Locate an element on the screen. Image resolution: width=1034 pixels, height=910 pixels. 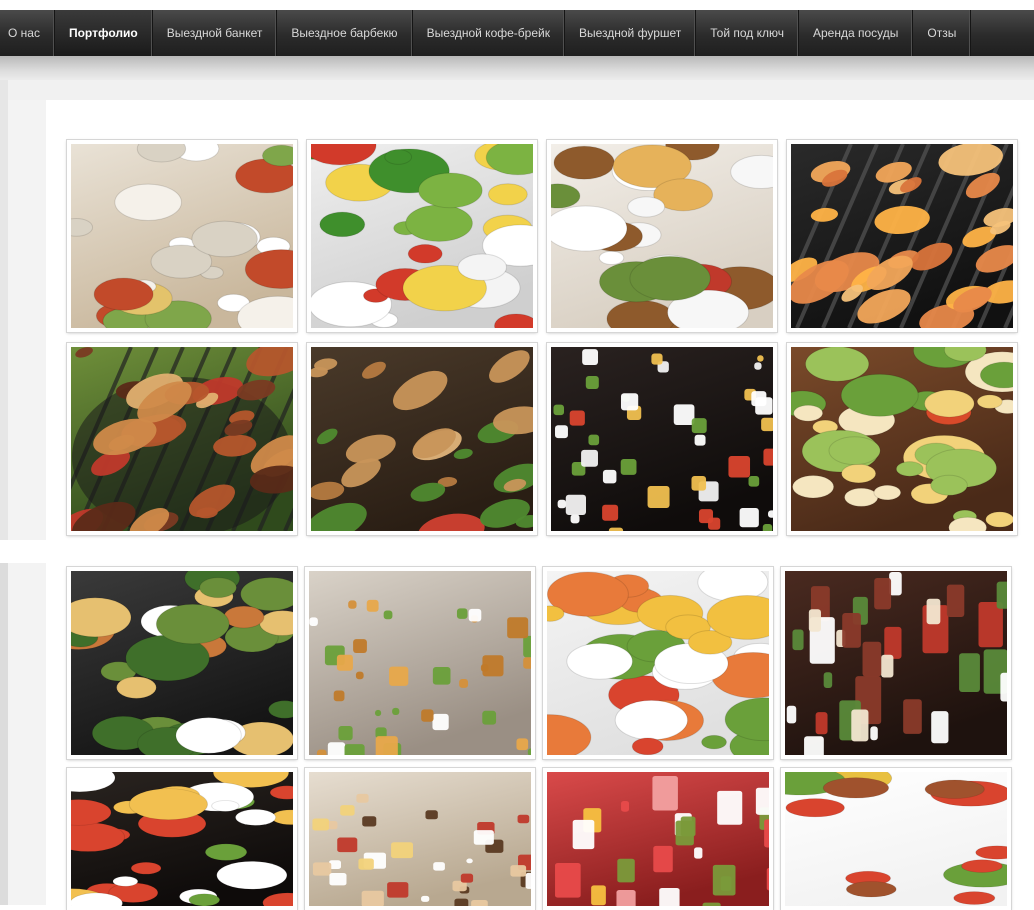
buffet-trays-icon is located at coordinates (182, 839).